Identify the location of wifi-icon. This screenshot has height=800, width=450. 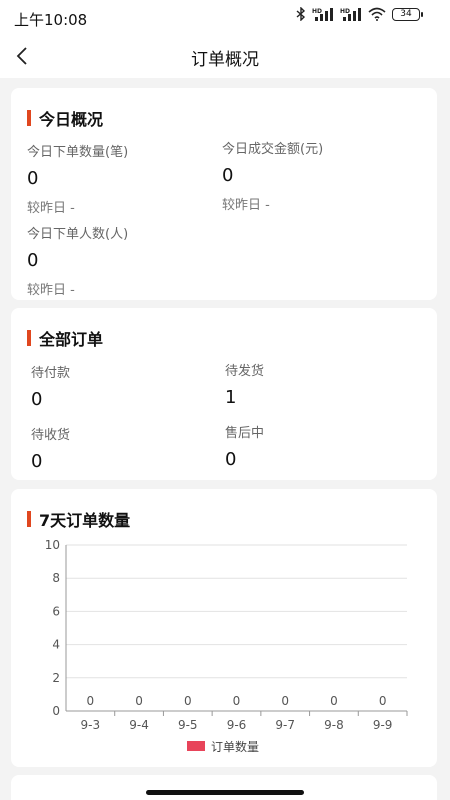
(377, 14).